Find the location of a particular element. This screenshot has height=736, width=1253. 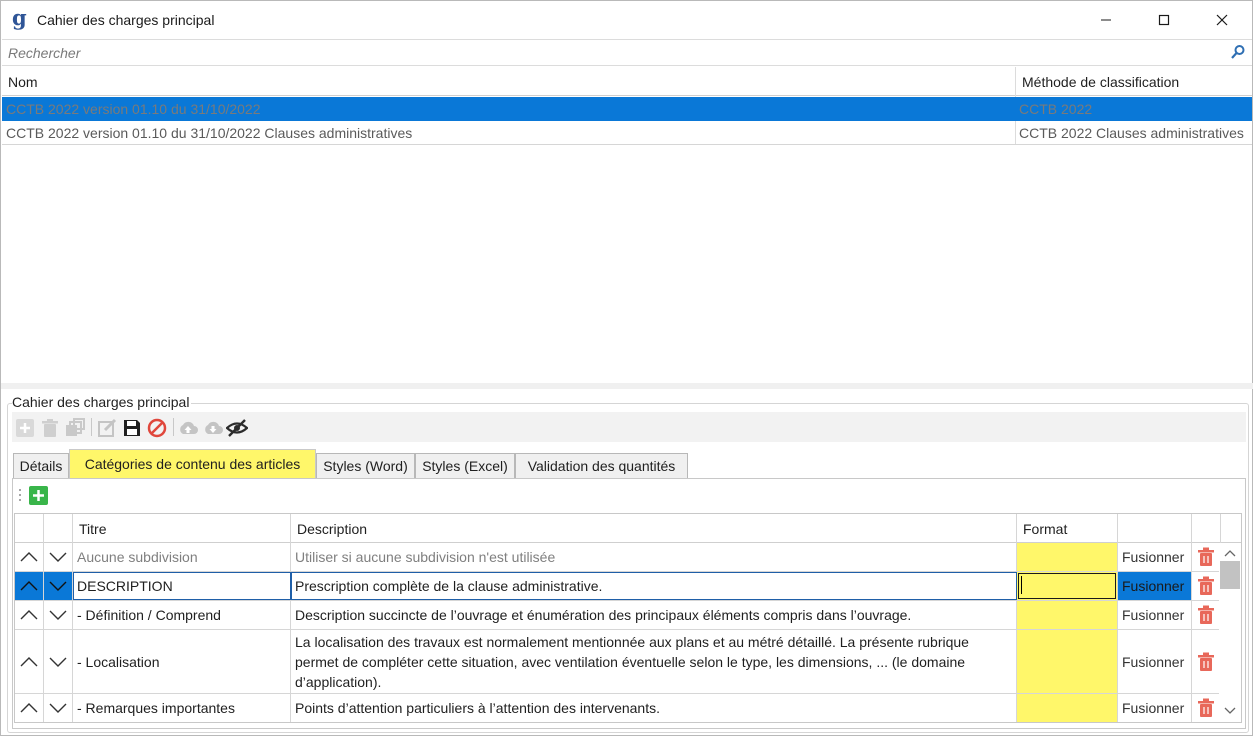

tab-details: Détails is located at coordinates (41, 465).